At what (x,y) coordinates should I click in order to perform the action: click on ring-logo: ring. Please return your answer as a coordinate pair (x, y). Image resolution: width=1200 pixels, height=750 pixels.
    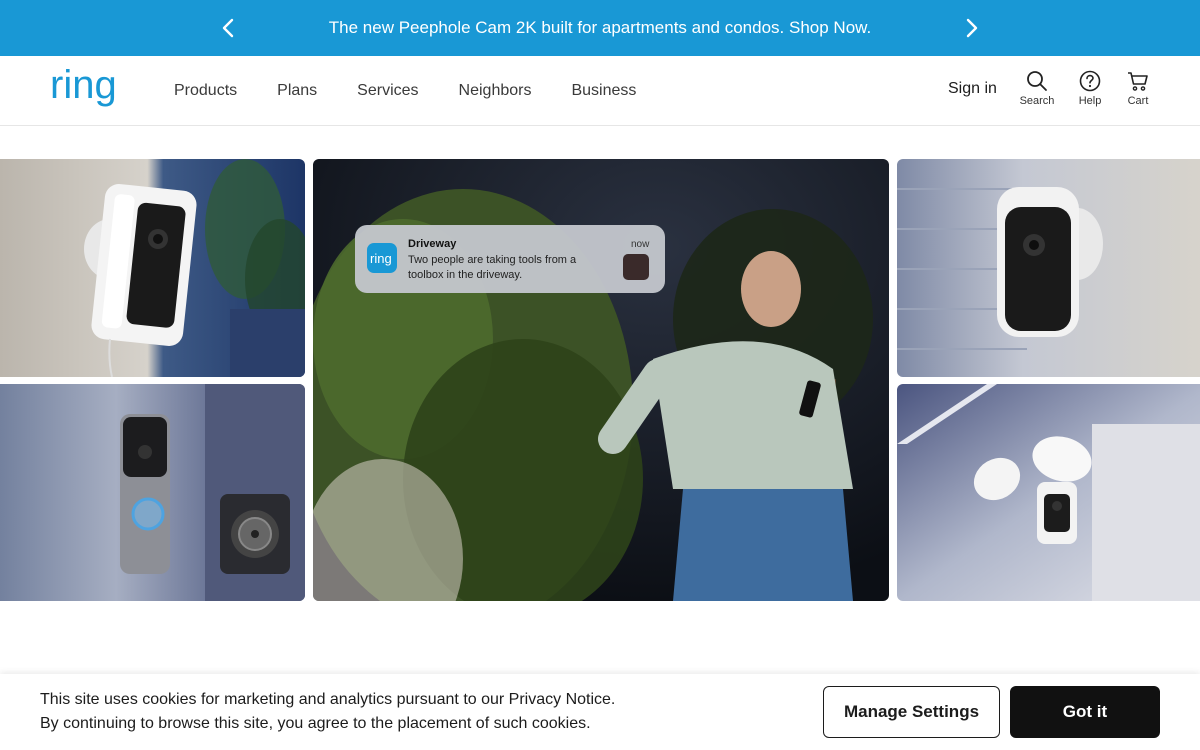
    Looking at the image, I should click on (83, 91).